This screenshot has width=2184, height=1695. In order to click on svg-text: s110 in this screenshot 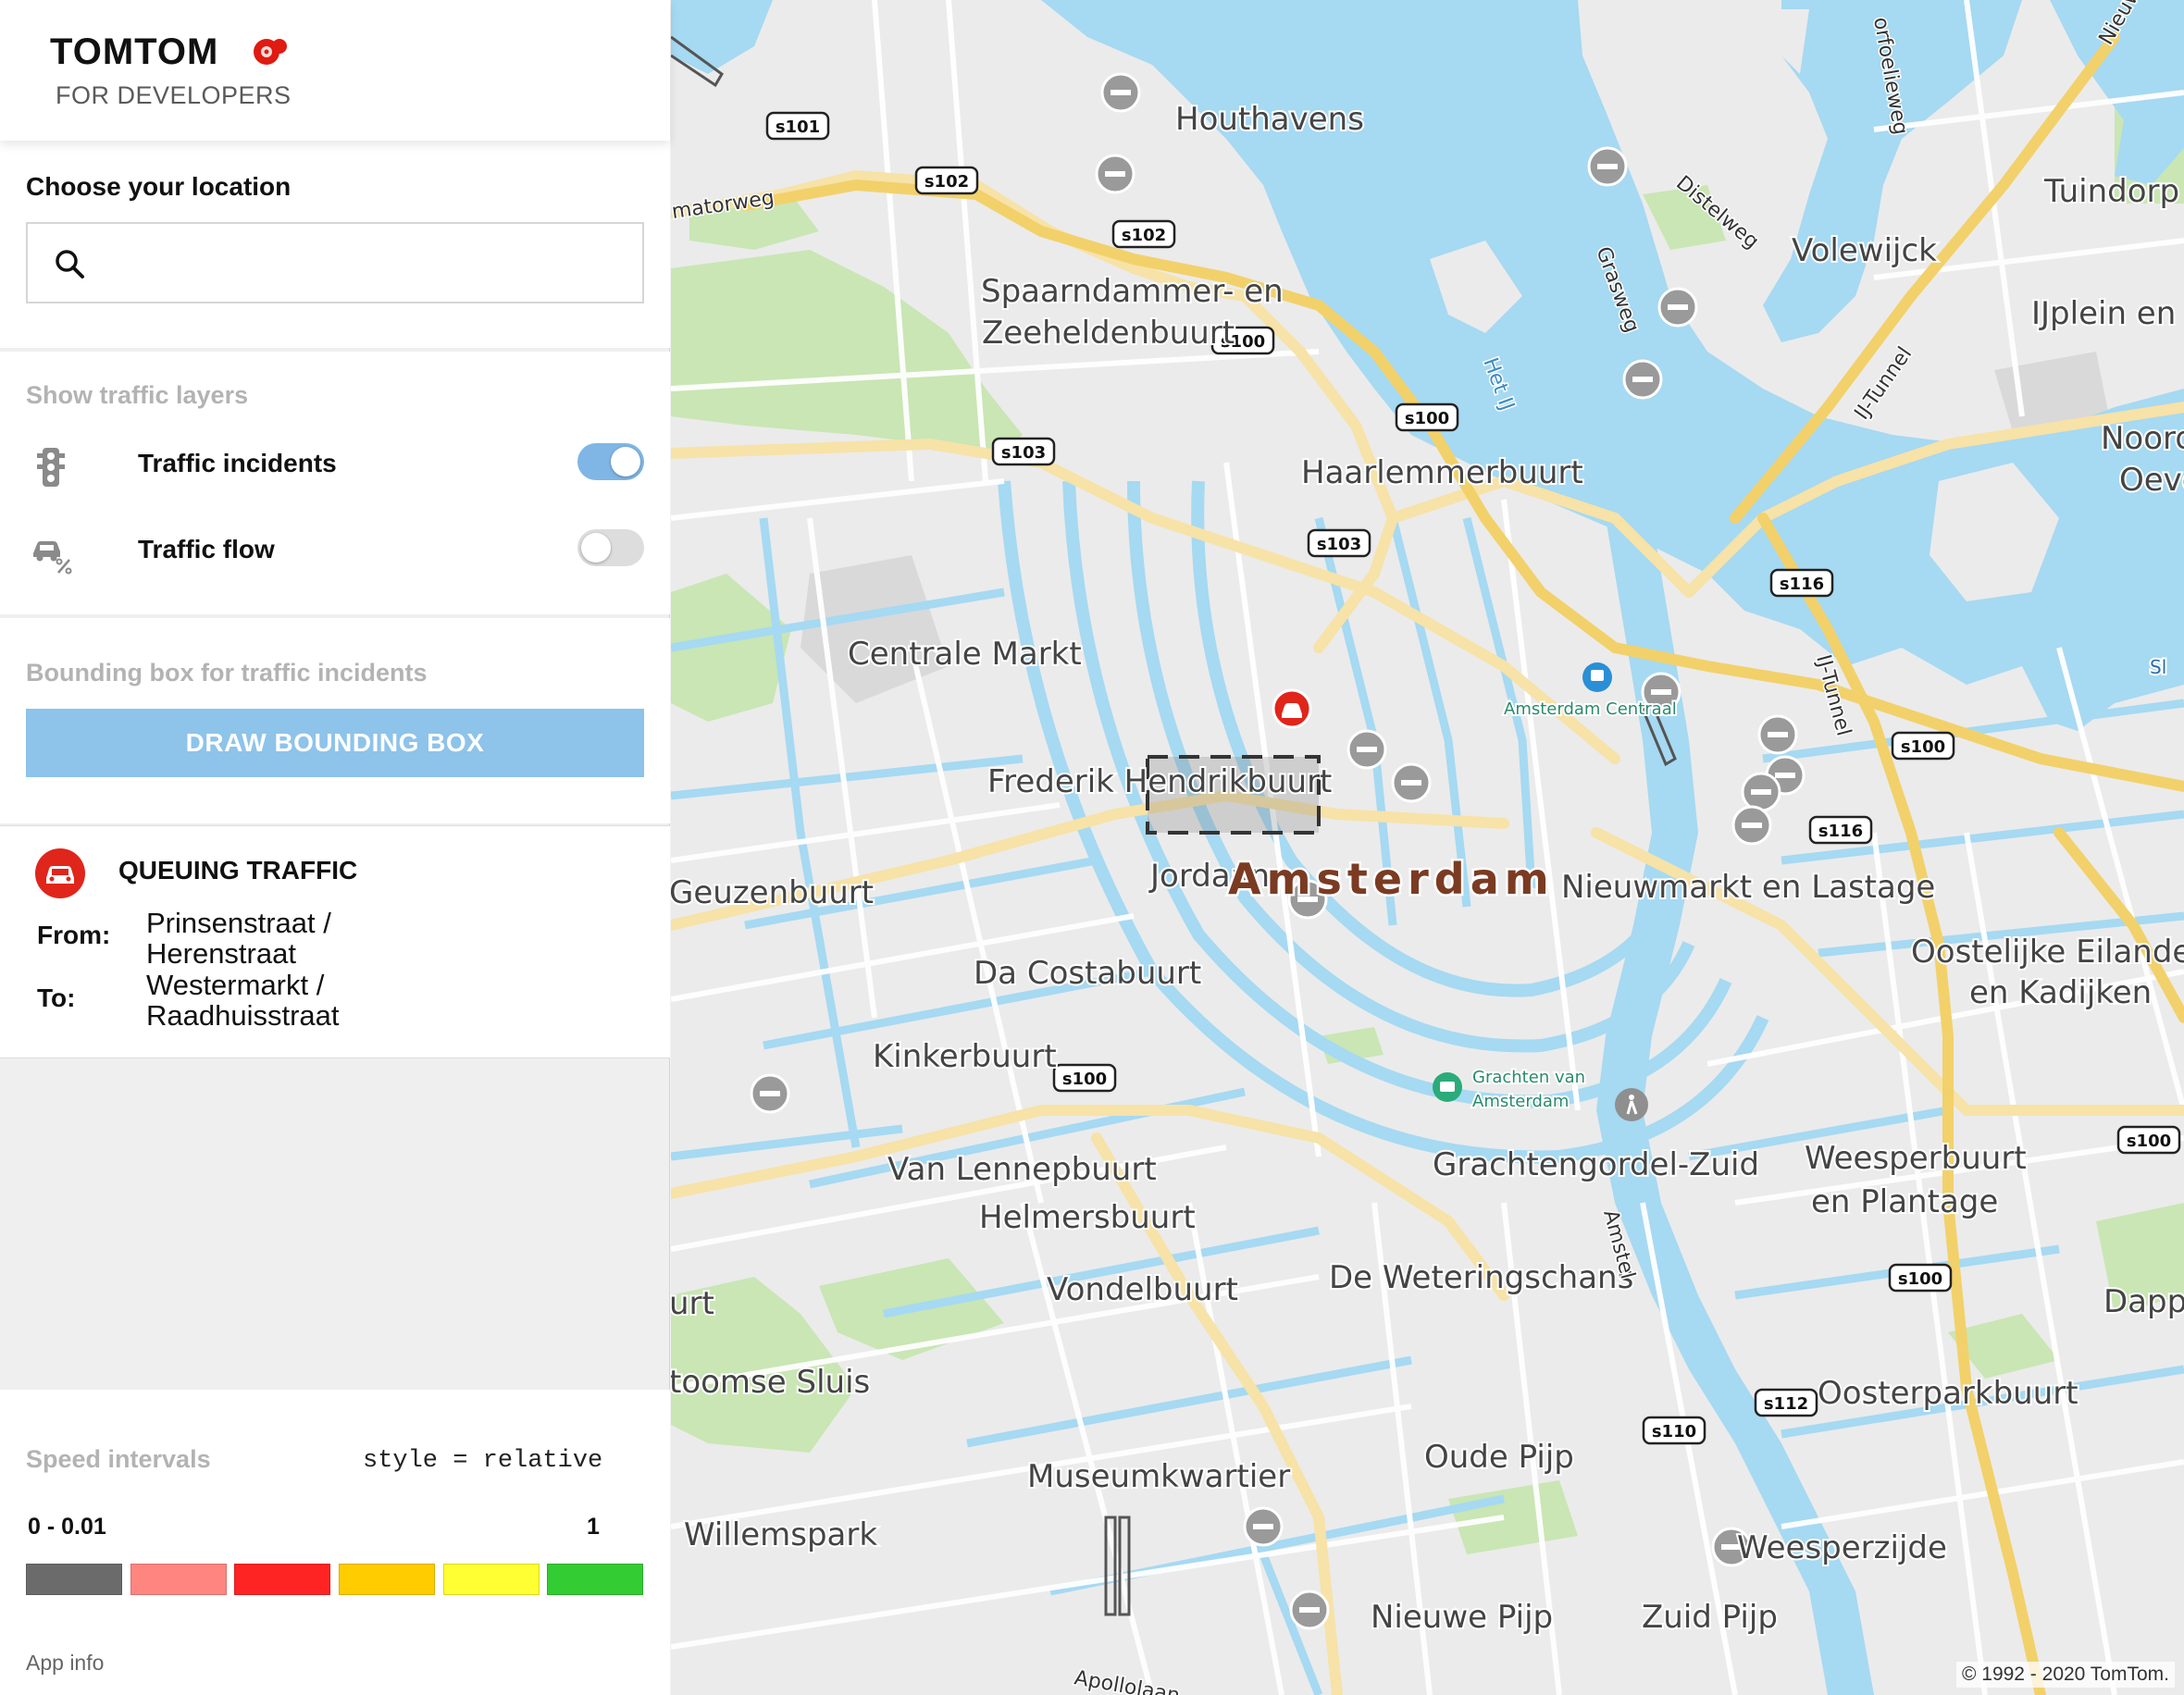, I will do `click(1674, 1431)`.